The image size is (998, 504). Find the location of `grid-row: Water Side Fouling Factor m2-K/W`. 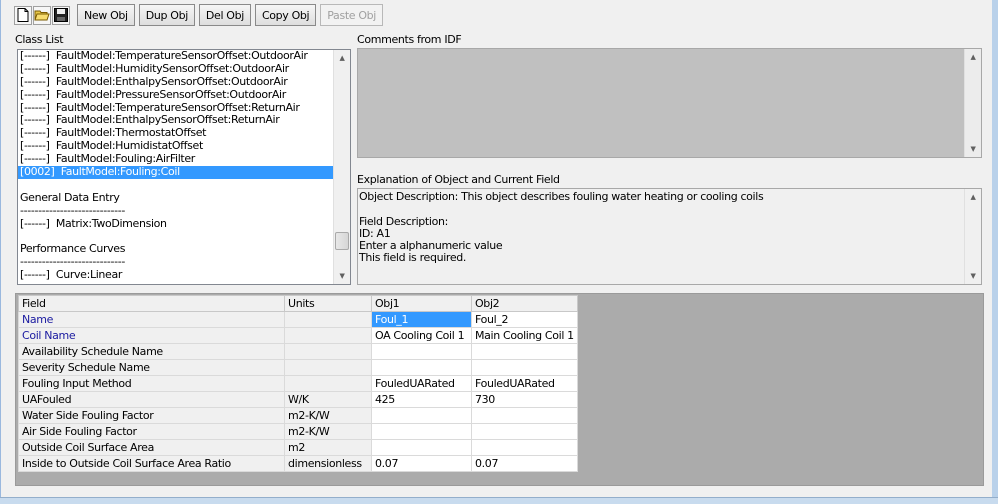

grid-row: Water Side Fouling Factor m2-K/W is located at coordinates (298, 415).